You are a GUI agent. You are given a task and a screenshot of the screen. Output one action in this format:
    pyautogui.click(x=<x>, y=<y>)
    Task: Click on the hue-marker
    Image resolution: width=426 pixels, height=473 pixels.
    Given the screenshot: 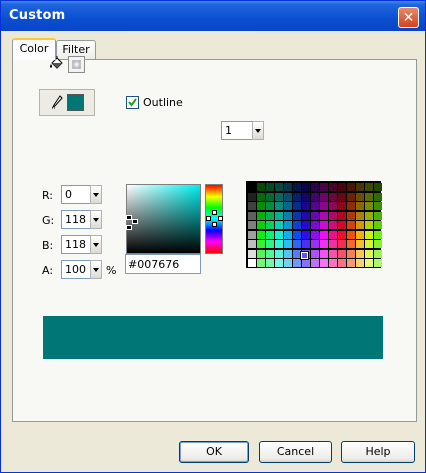 What is the action you would take?
    pyautogui.click(x=214, y=212)
    